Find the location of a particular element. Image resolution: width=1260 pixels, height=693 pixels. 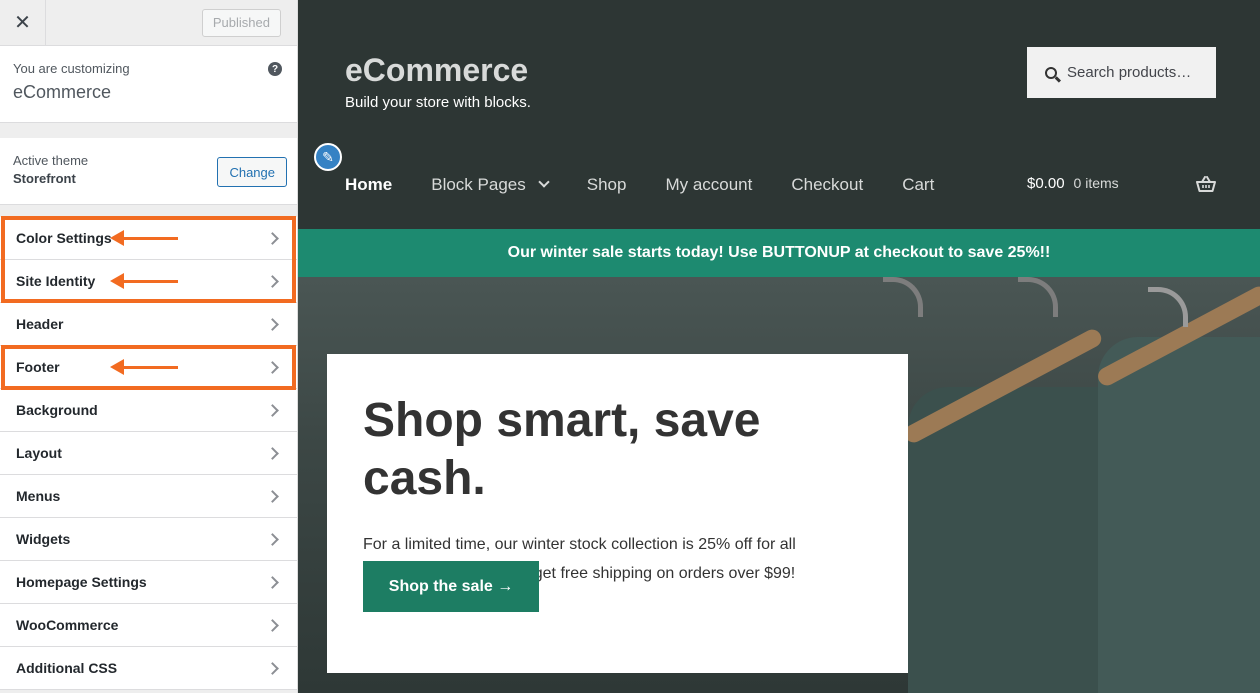

cart-count: 0 items is located at coordinates (1096, 183).